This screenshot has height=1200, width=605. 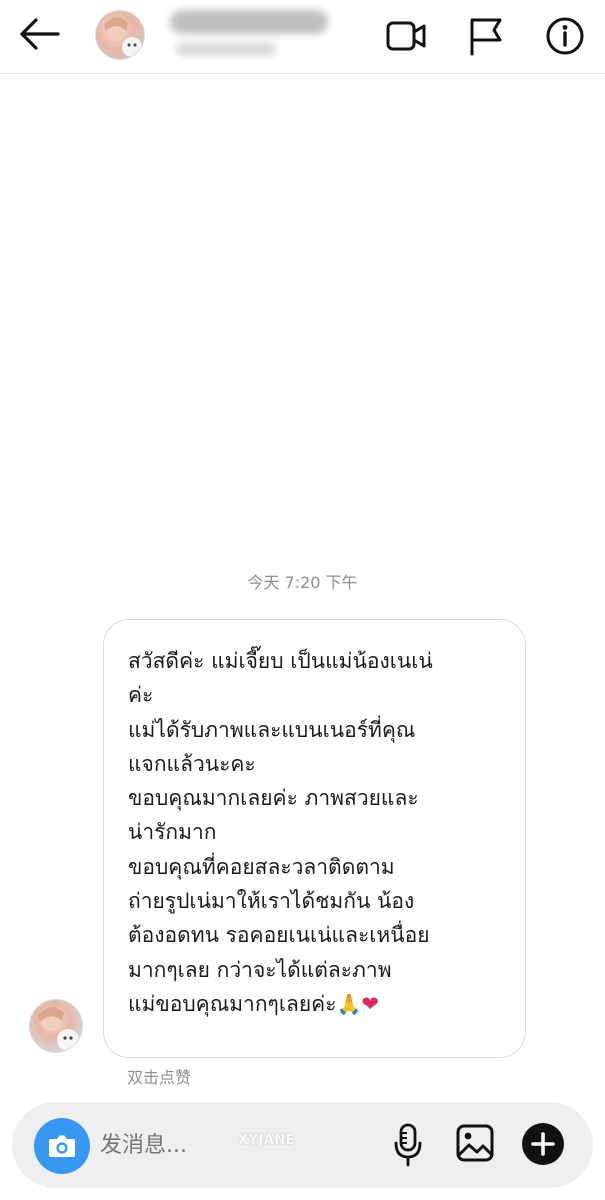 What do you see at coordinates (280, 661) in the screenshot?
I see `message-line: สวัสดีค่ะ แม่เจี๊ยบ เป็นแม่น้องเนเน่` at bounding box center [280, 661].